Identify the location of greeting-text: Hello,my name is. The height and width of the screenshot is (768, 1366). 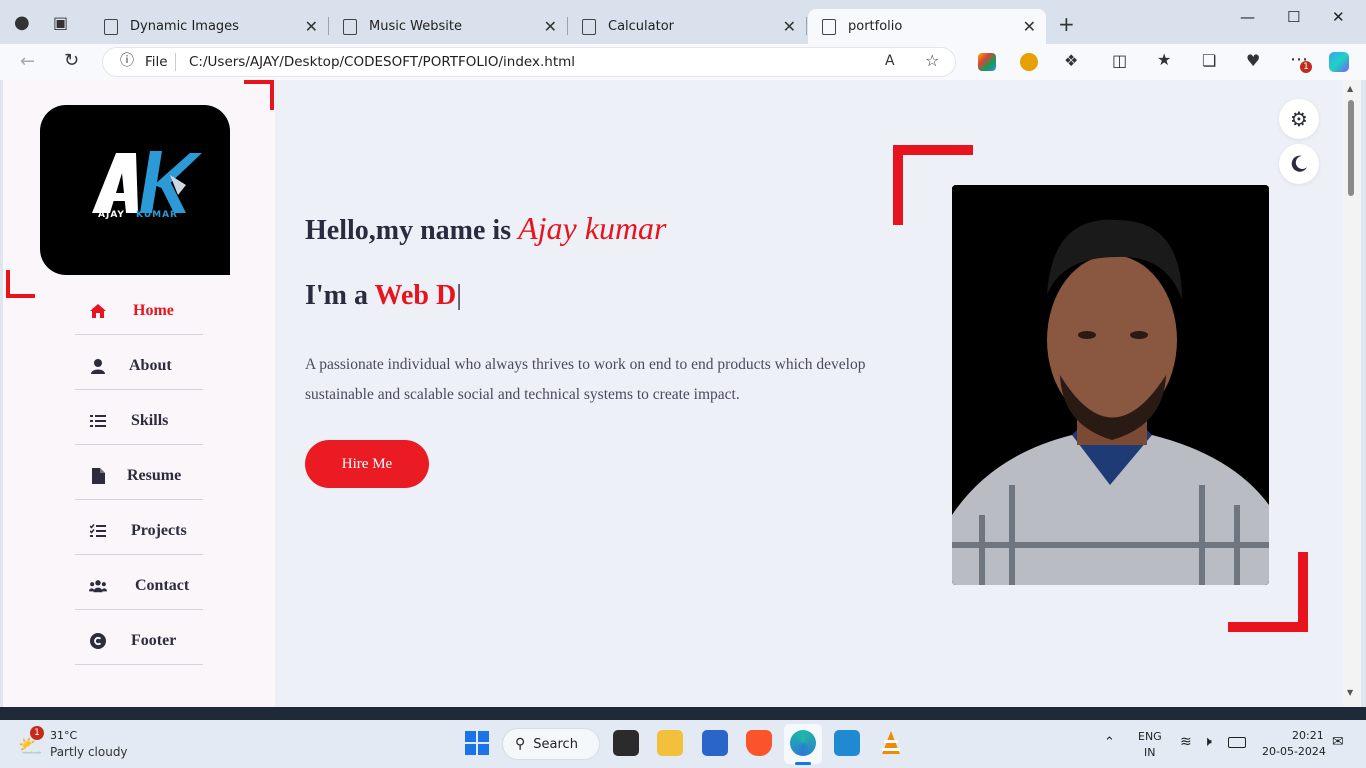
(412, 230).